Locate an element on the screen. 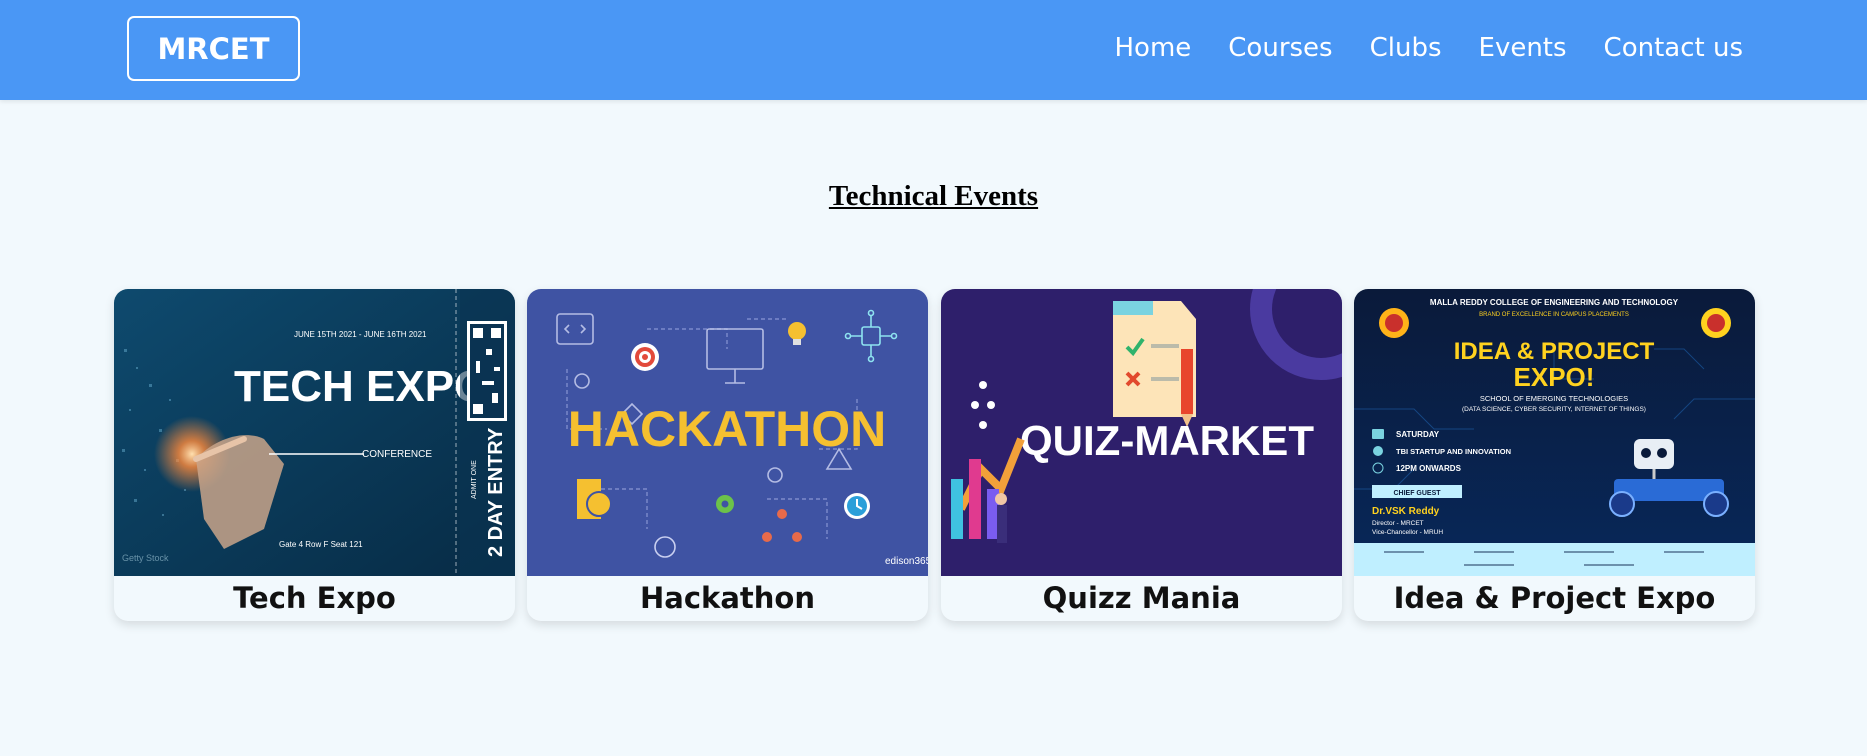  expo-headline-1: IDEA & PROJECT is located at coordinates (1554, 351).